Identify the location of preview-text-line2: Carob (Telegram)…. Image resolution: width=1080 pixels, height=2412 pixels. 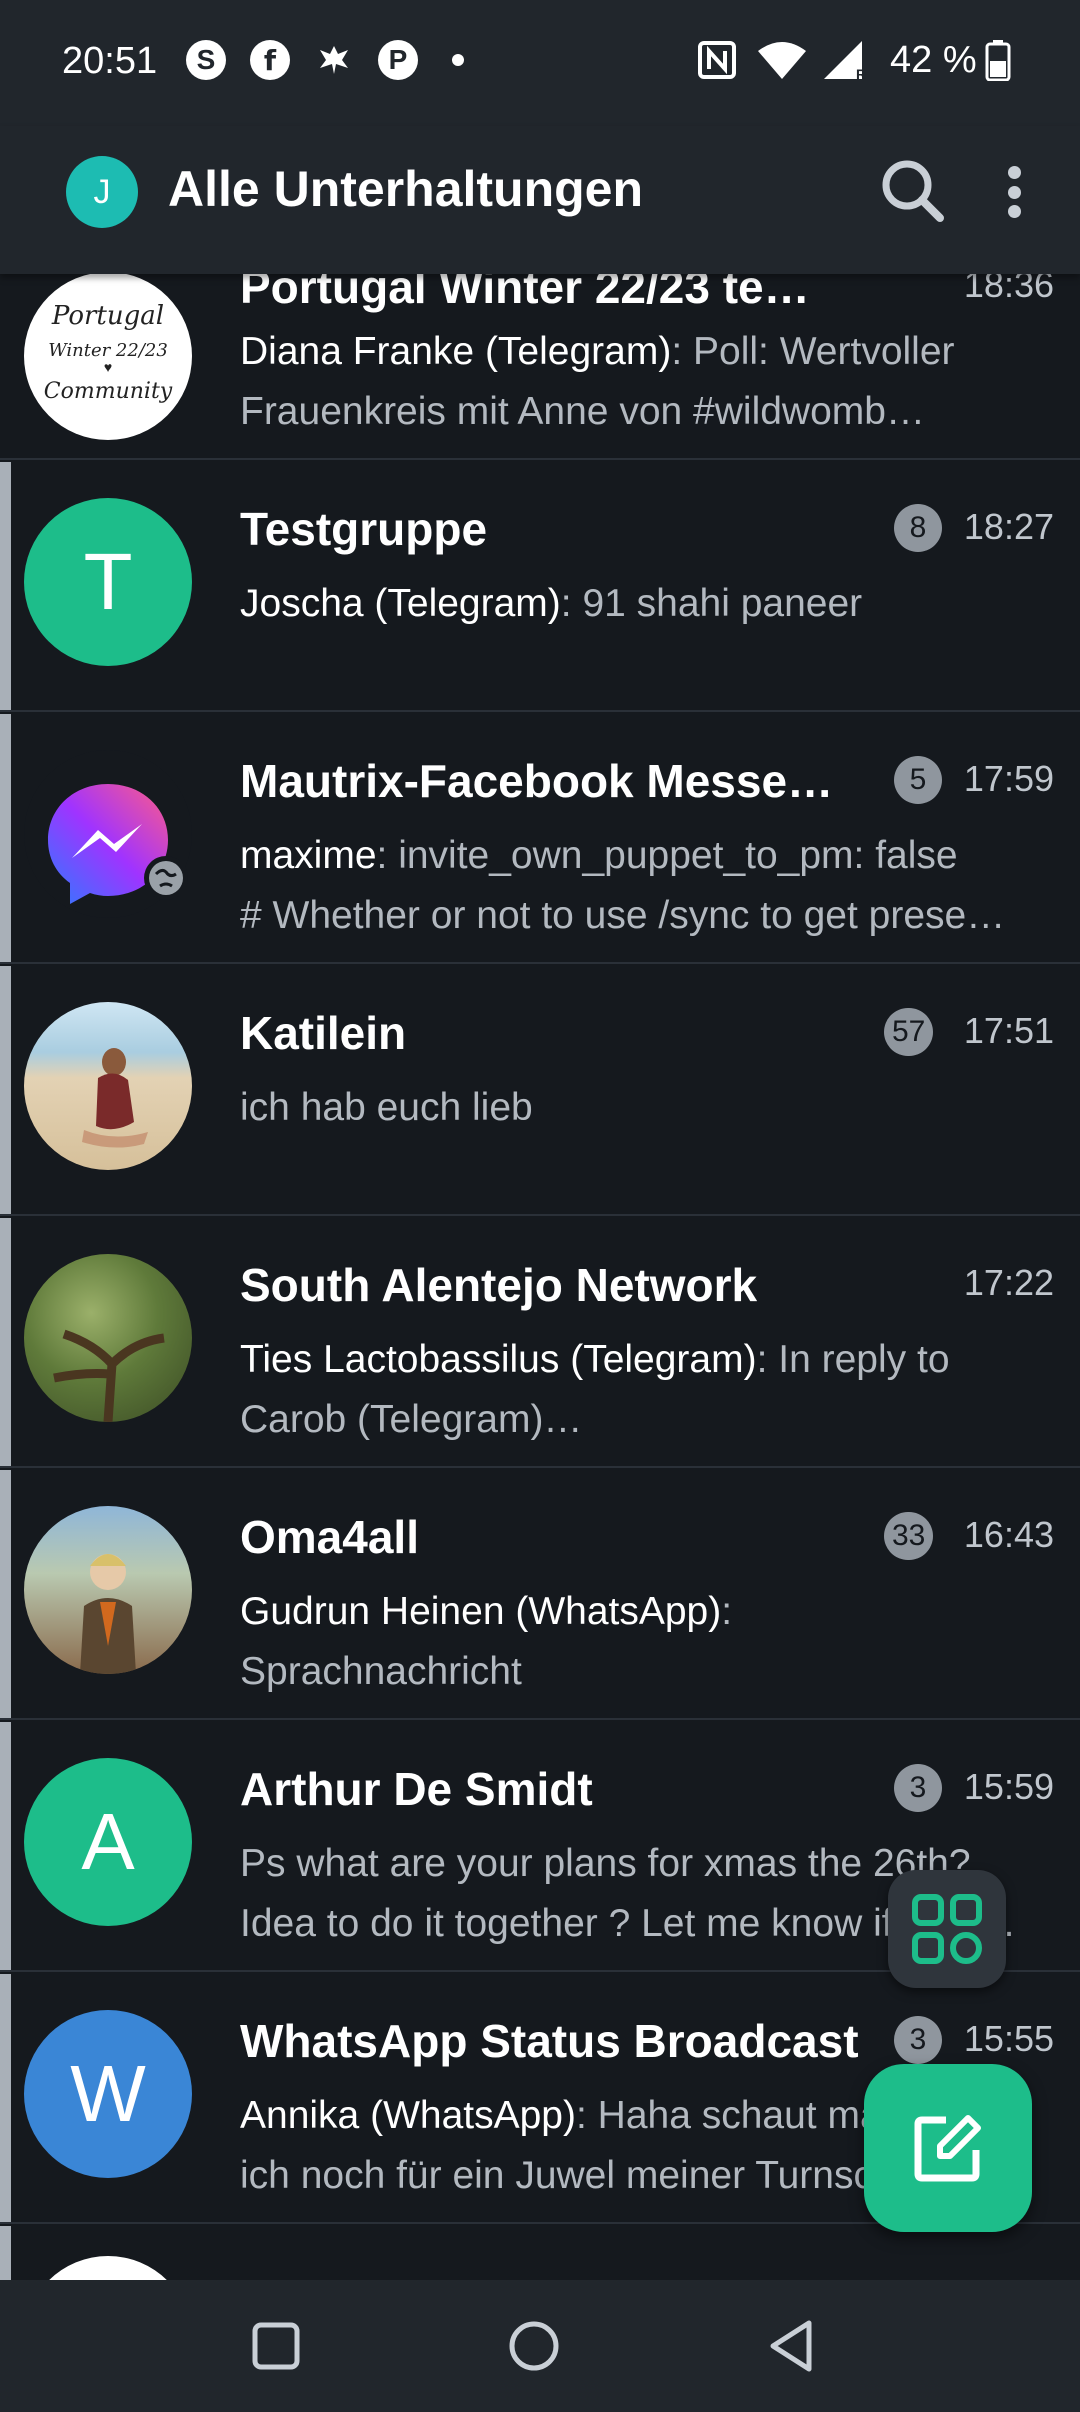
(411, 1419).